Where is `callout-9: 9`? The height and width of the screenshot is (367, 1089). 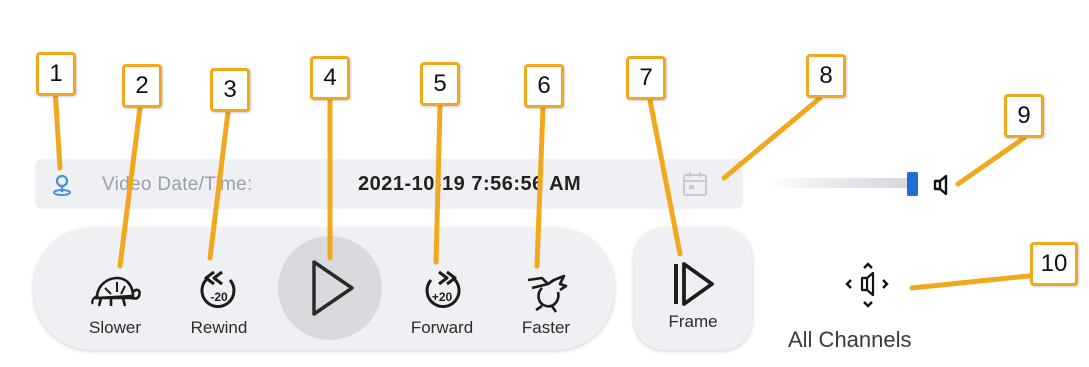 callout-9: 9 is located at coordinates (1024, 116).